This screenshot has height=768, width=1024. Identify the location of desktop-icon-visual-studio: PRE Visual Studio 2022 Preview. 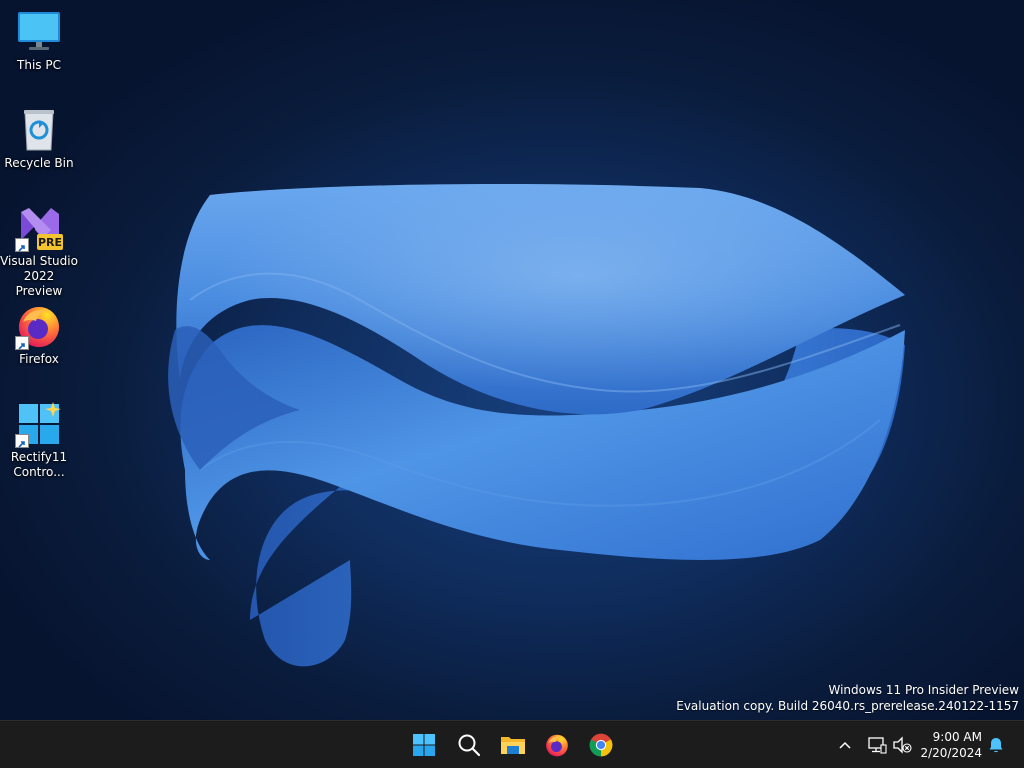
(39, 251).